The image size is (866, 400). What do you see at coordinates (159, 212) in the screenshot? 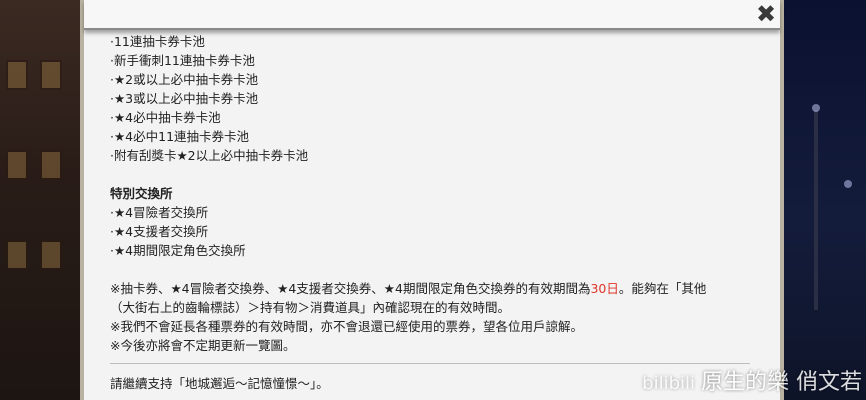
I see `exchange-item: ·★4冒險者交換所` at bounding box center [159, 212].